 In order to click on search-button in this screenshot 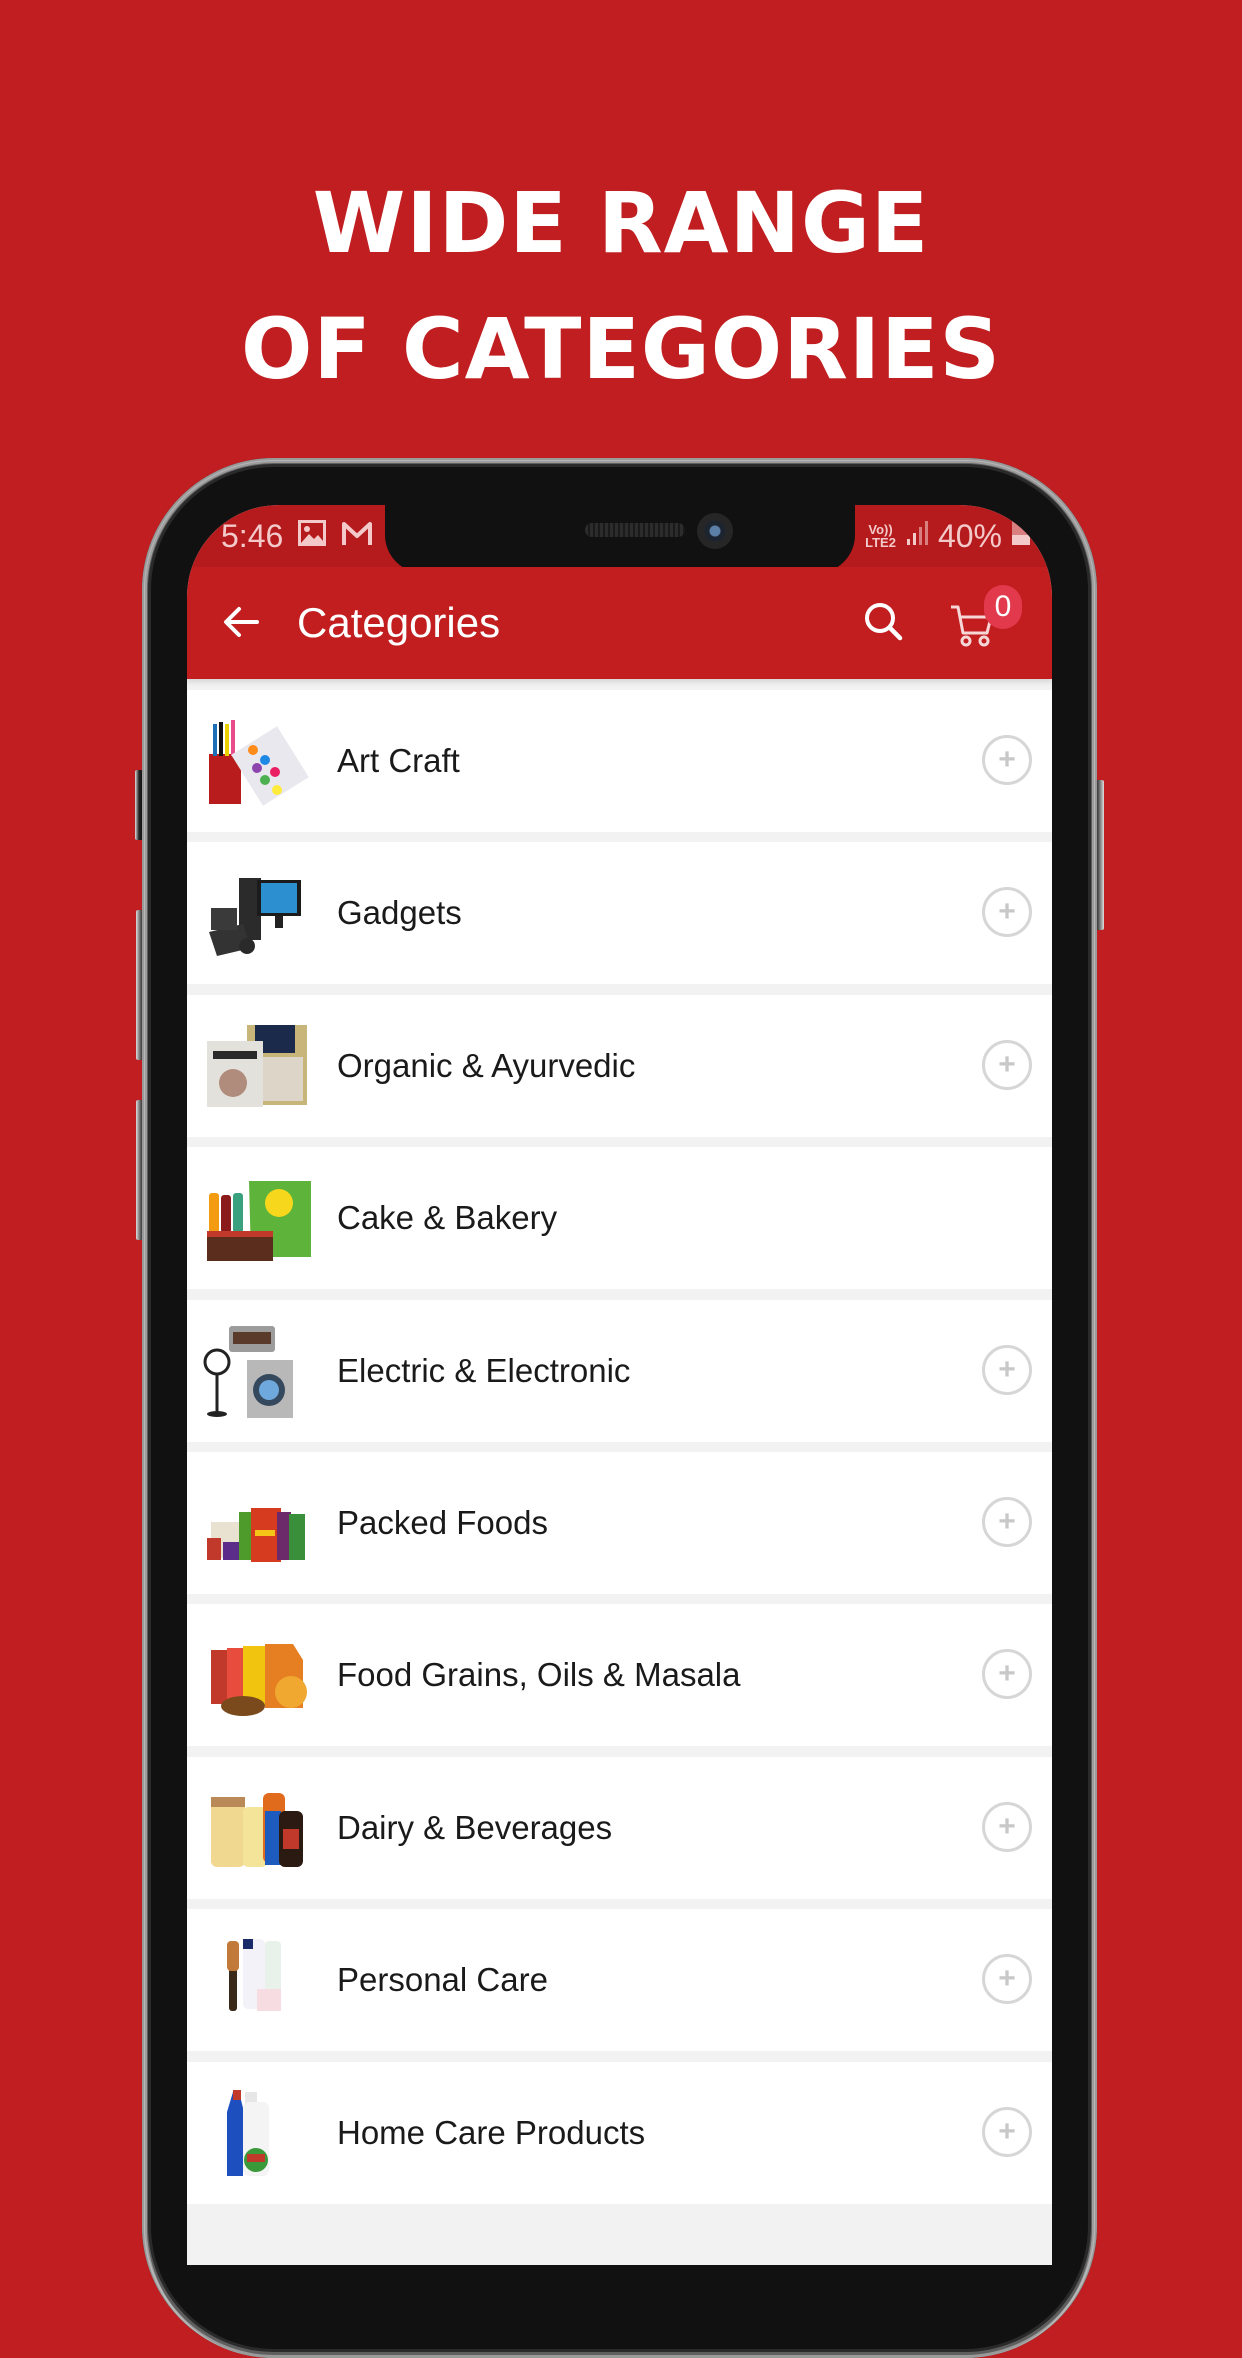, I will do `click(884, 622)`.